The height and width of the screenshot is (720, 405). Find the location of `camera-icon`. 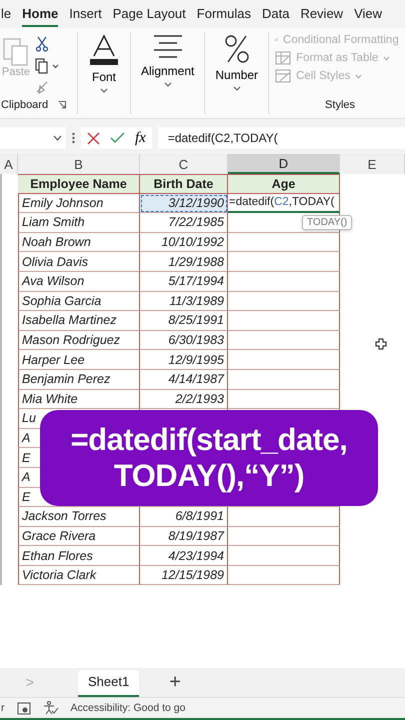

camera-icon is located at coordinates (23, 708).